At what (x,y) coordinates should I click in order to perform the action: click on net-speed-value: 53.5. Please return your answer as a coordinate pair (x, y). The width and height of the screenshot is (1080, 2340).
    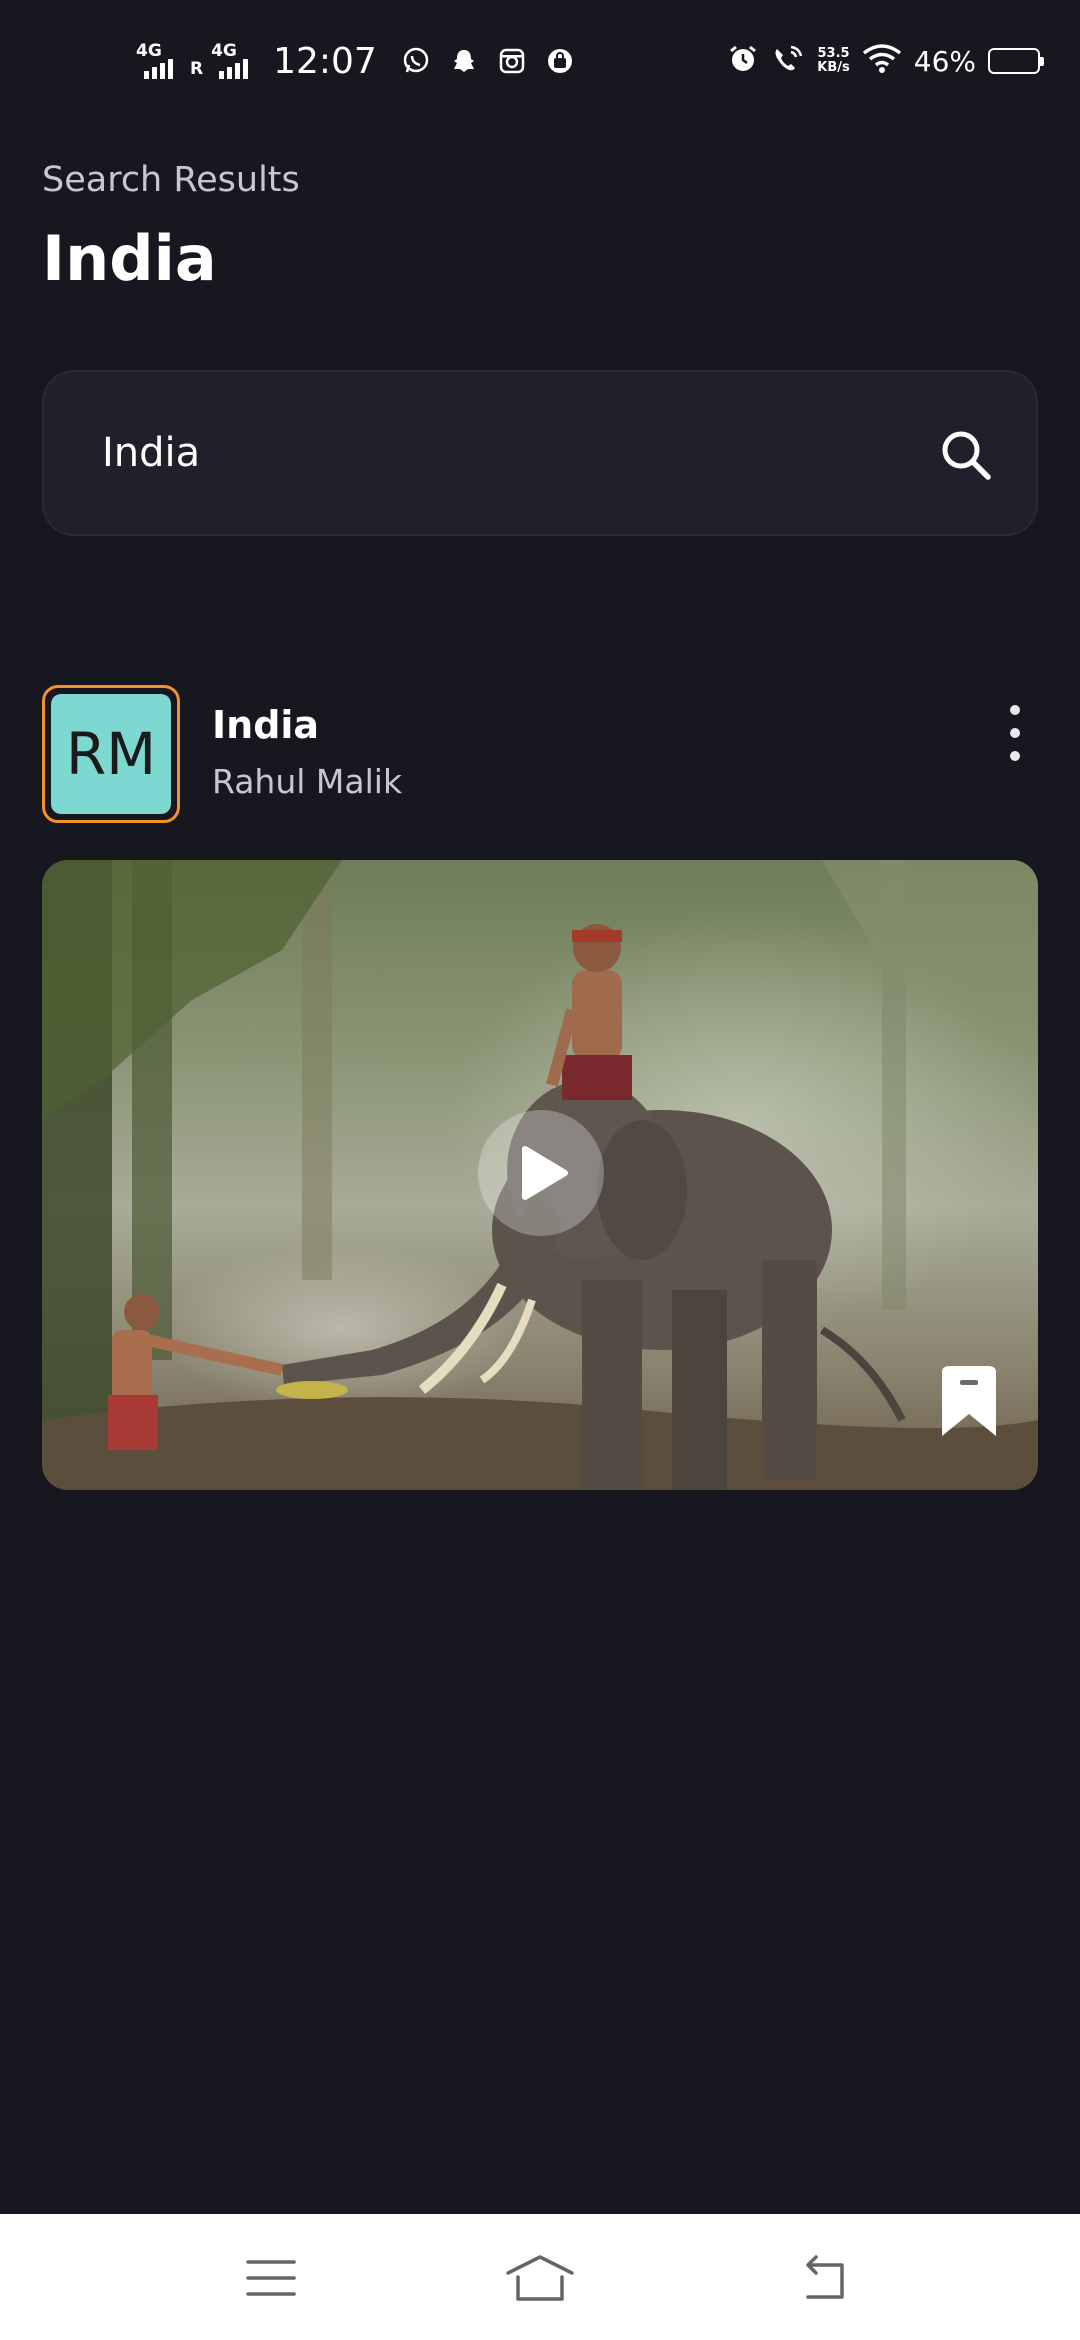
    Looking at the image, I should click on (833, 53).